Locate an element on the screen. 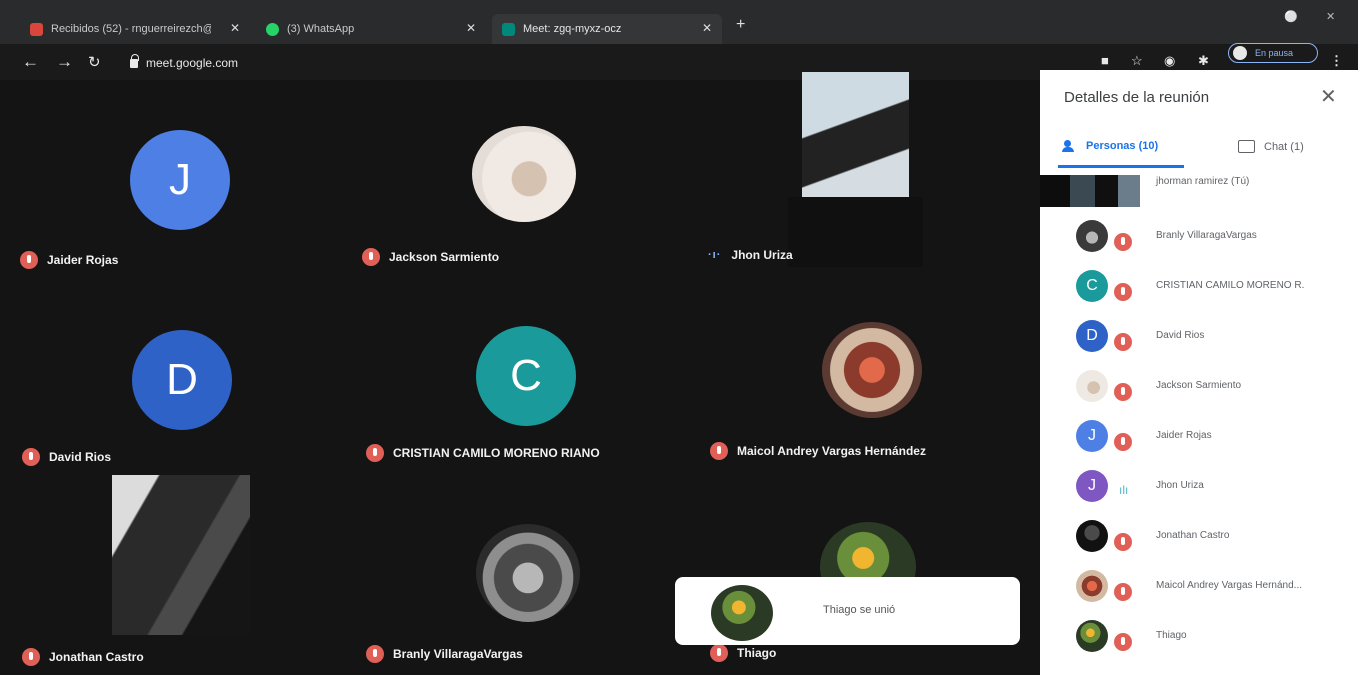 The image size is (1358, 675). participant-name: Maicol Andrey Vargas Hernández is located at coordinates (831, 451).